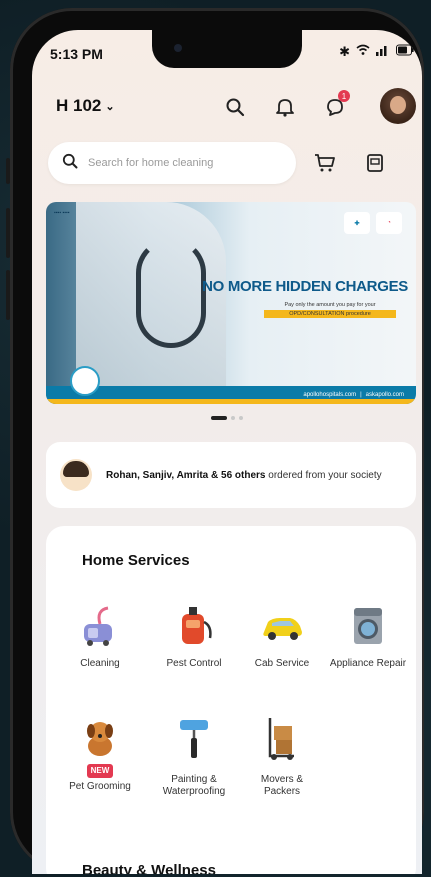 The image size is (431, 877). Describe the element at coordinates (375, 163) in the screenshot. I see `orders-icon` at that location.